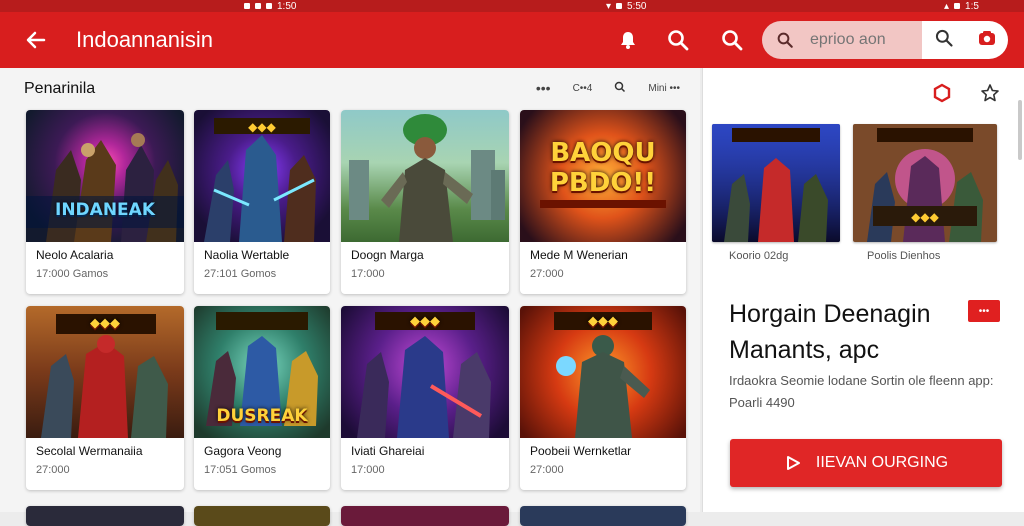 Image resolution: width=1024 pixels, height=526 pixels. I want to click on artwork-caption: INDANEAK, so click(105, 210).